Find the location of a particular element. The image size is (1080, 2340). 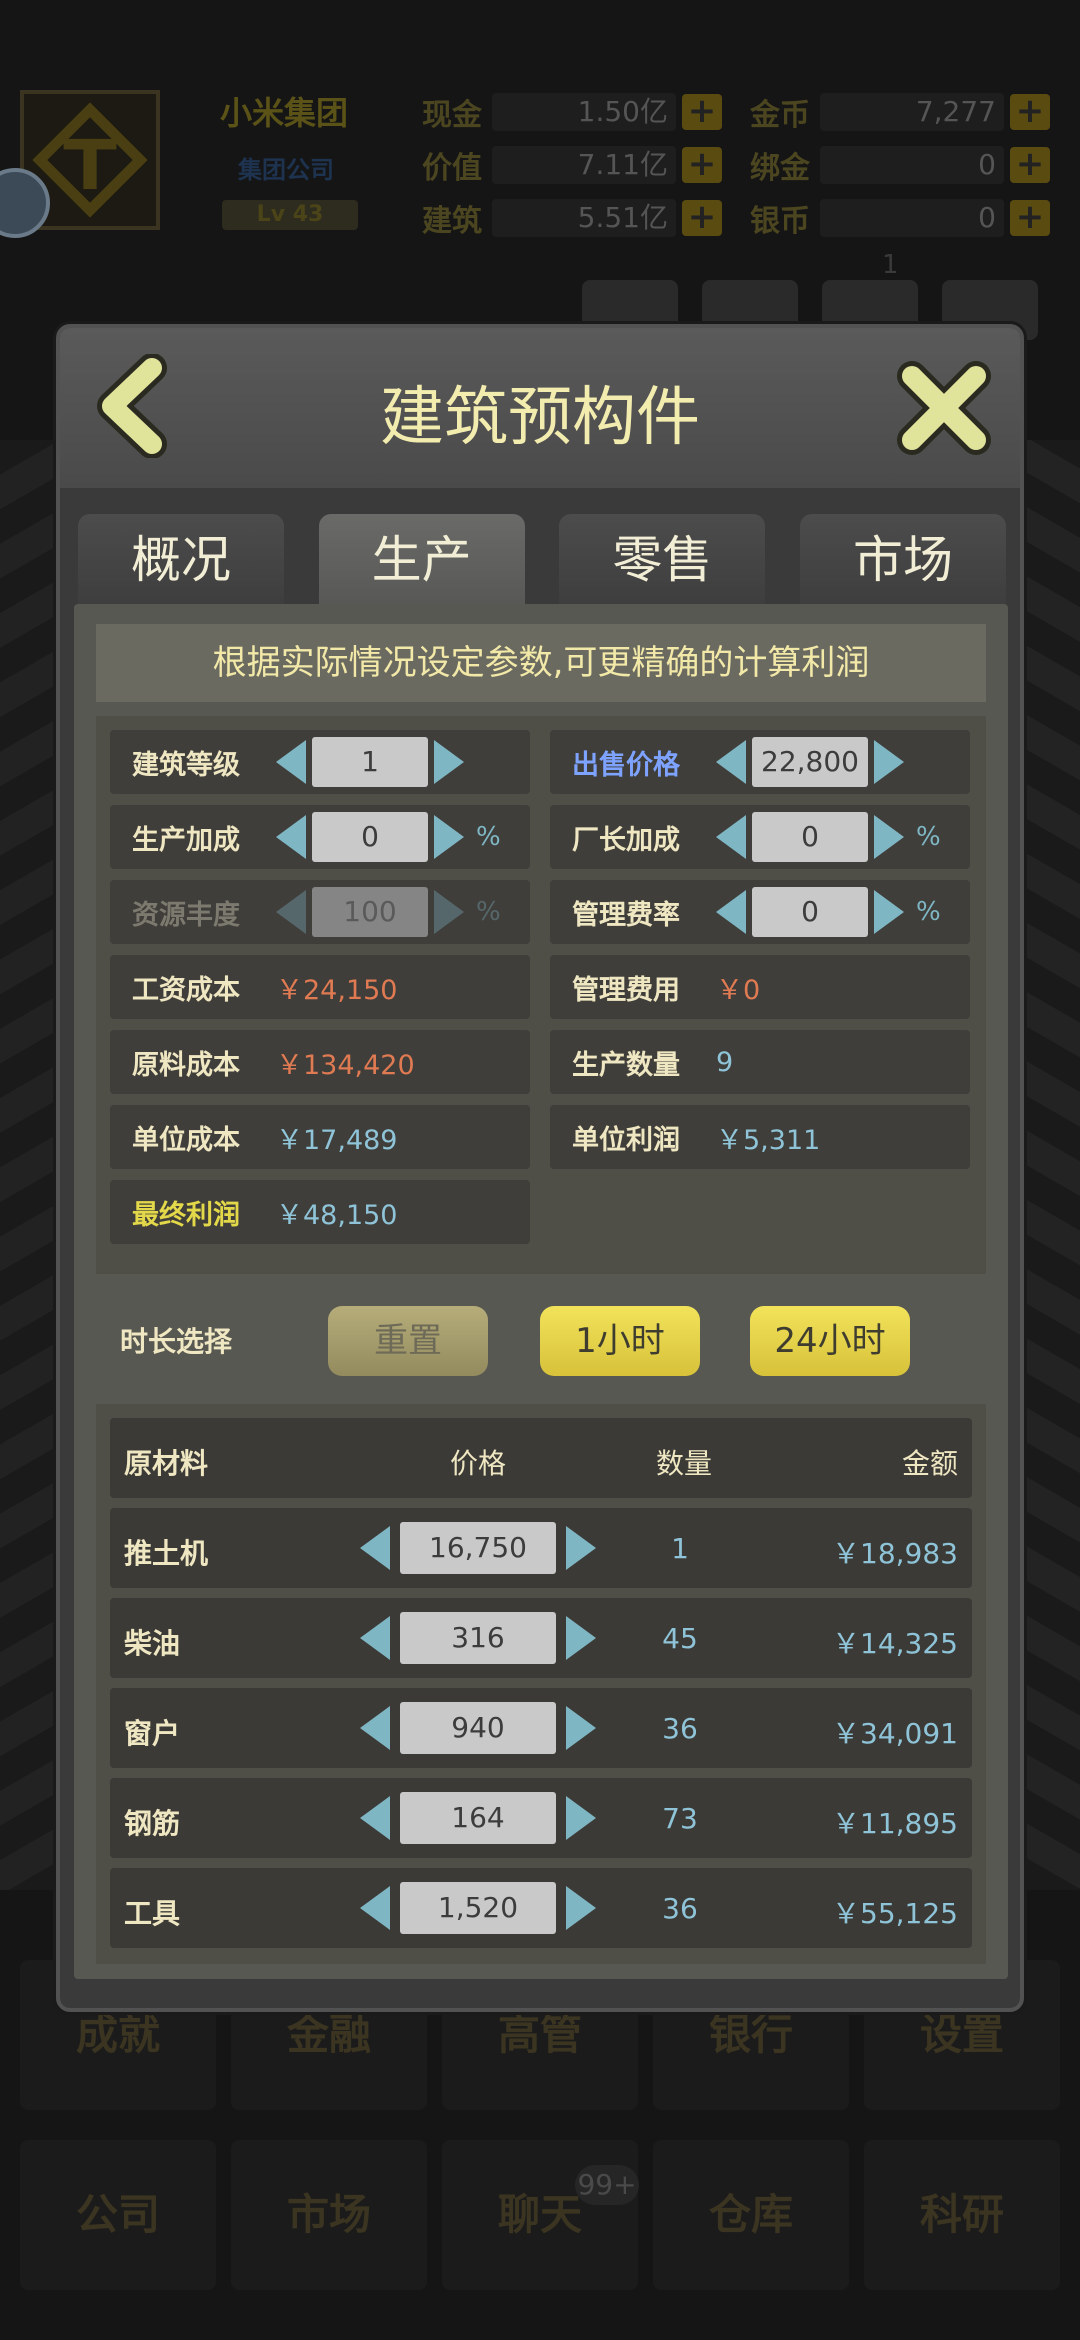

param-building-level: 建筑等级 1 is located at coordinates (320, 762).